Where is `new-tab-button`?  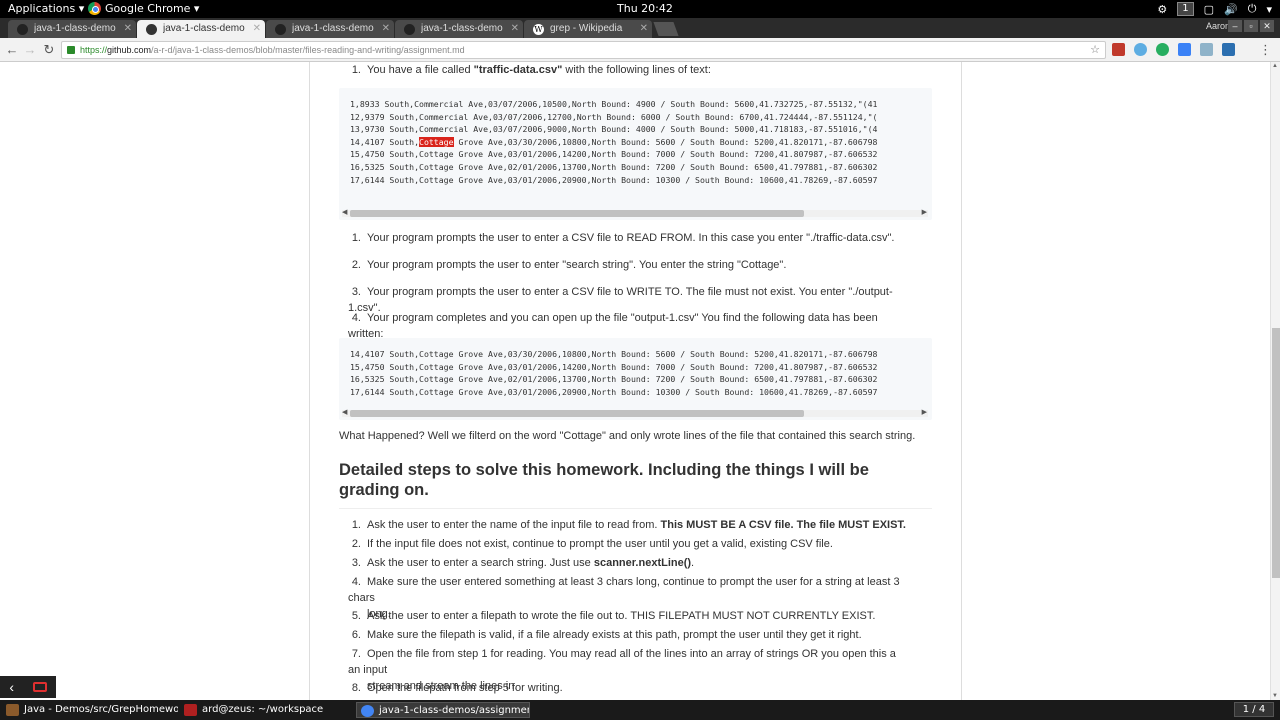
new-tab-button is located at coordinates (666, 29).